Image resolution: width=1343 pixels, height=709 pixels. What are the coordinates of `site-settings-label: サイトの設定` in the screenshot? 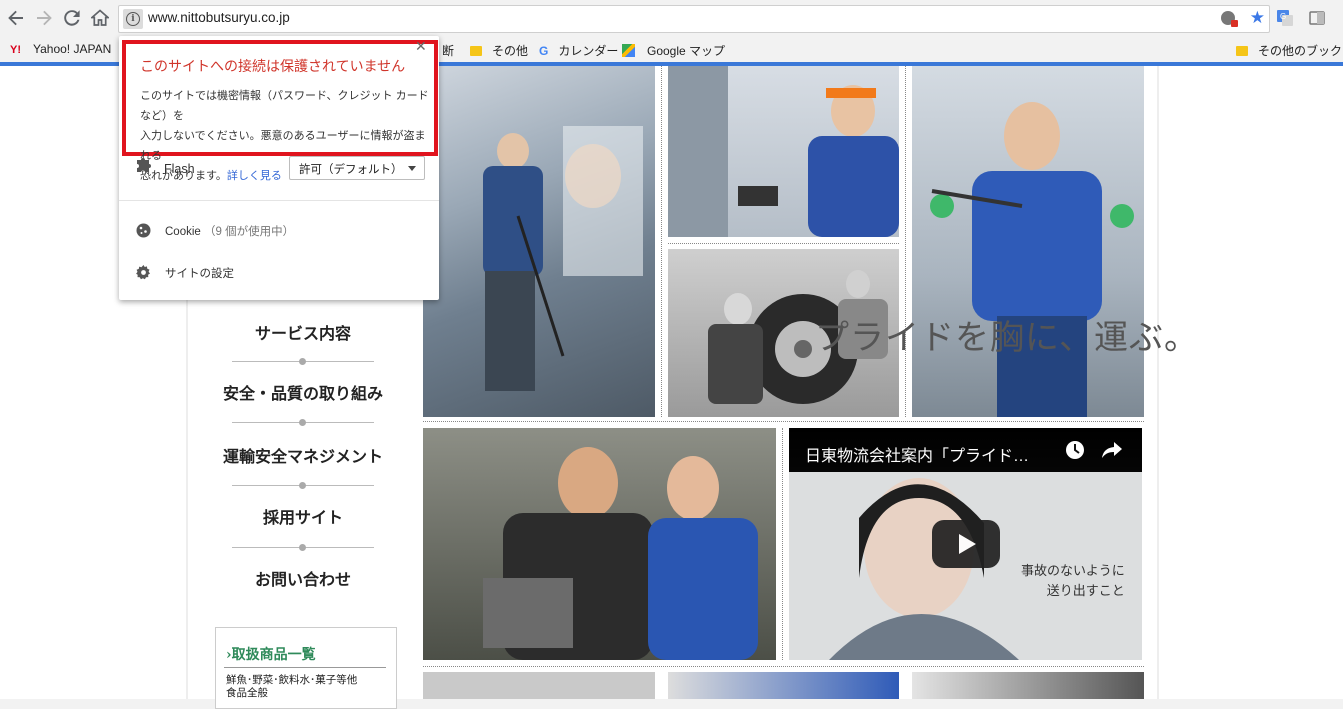 It's located at (199, 274).